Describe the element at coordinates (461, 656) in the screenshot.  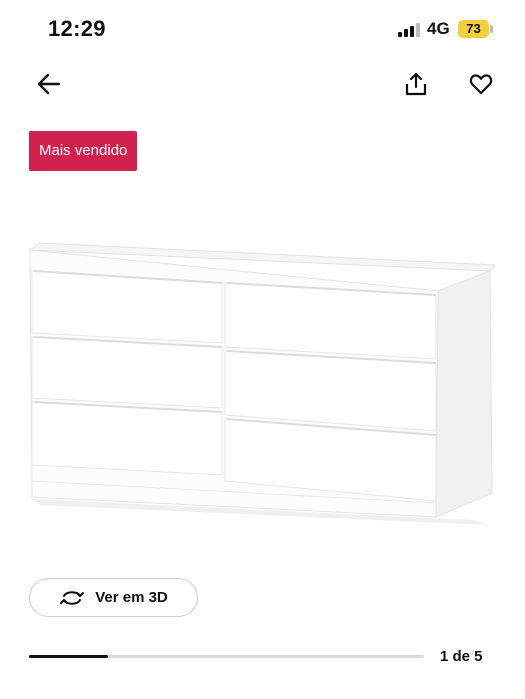
I see `gallery-page-counter: 1 de 5` at that location.